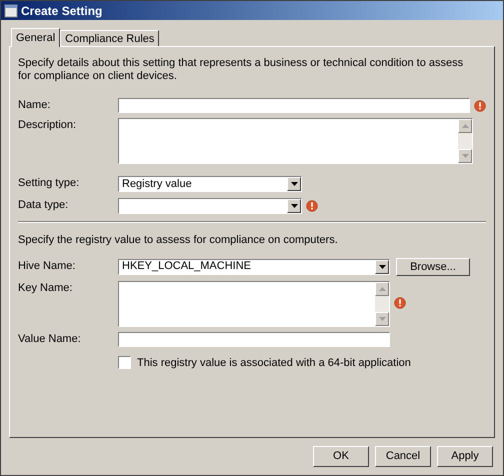 This screenshot has height=476, width=504. Describe the element at coordinates (11, 11) in the screenshot. I see `window-icon` at that location.